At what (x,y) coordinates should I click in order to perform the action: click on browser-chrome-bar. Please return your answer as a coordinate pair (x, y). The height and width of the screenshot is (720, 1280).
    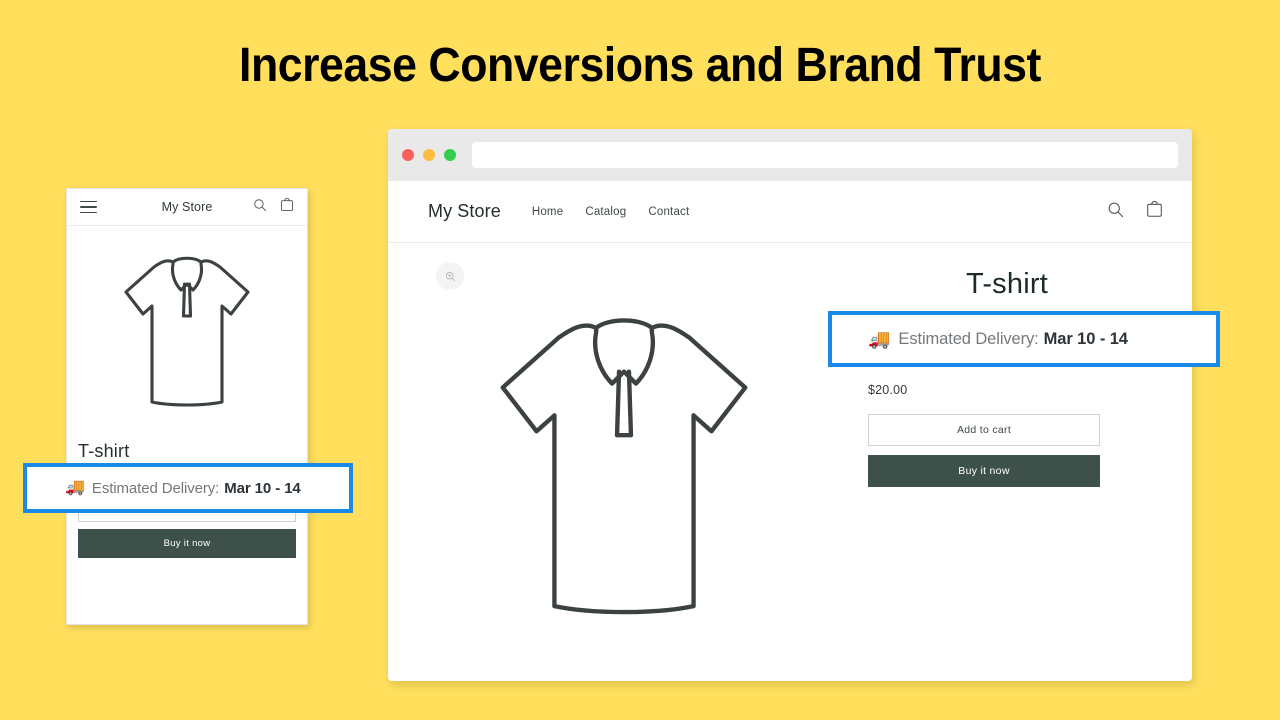
    Looking at the image, I should click on (790, 155).